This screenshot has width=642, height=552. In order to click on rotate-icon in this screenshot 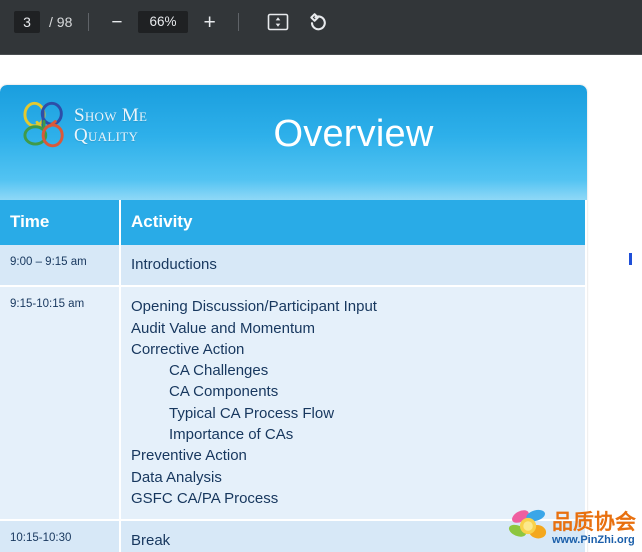, I will do `click(318, 22)`.